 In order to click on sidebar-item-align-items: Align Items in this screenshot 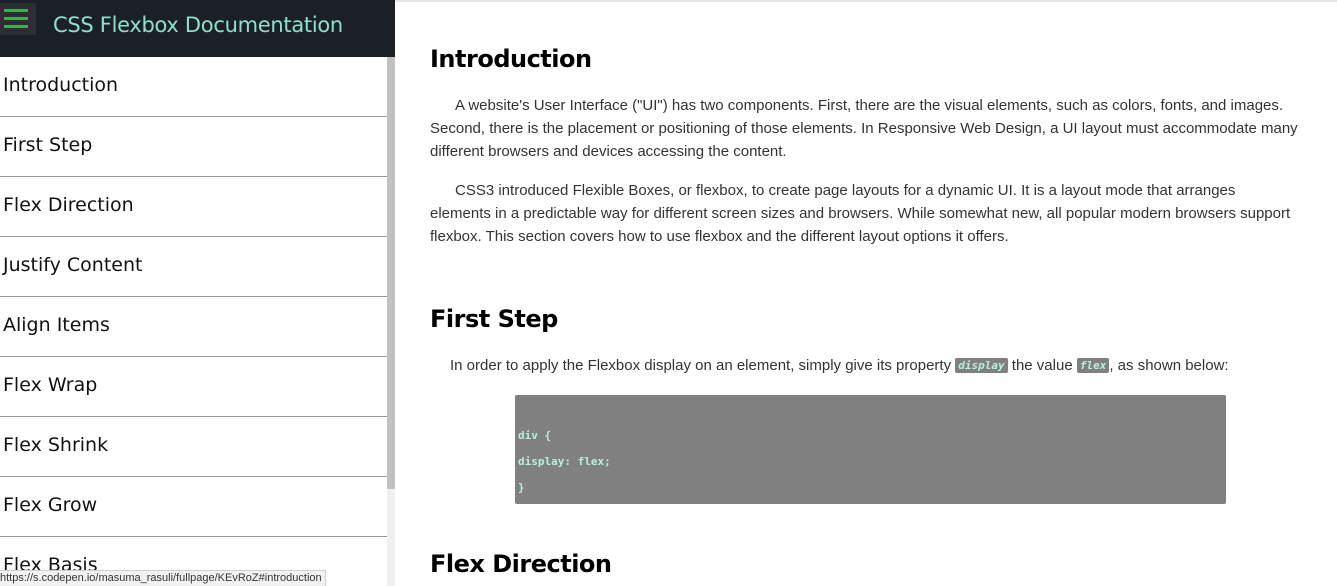, I will do `click(193, 327)`.